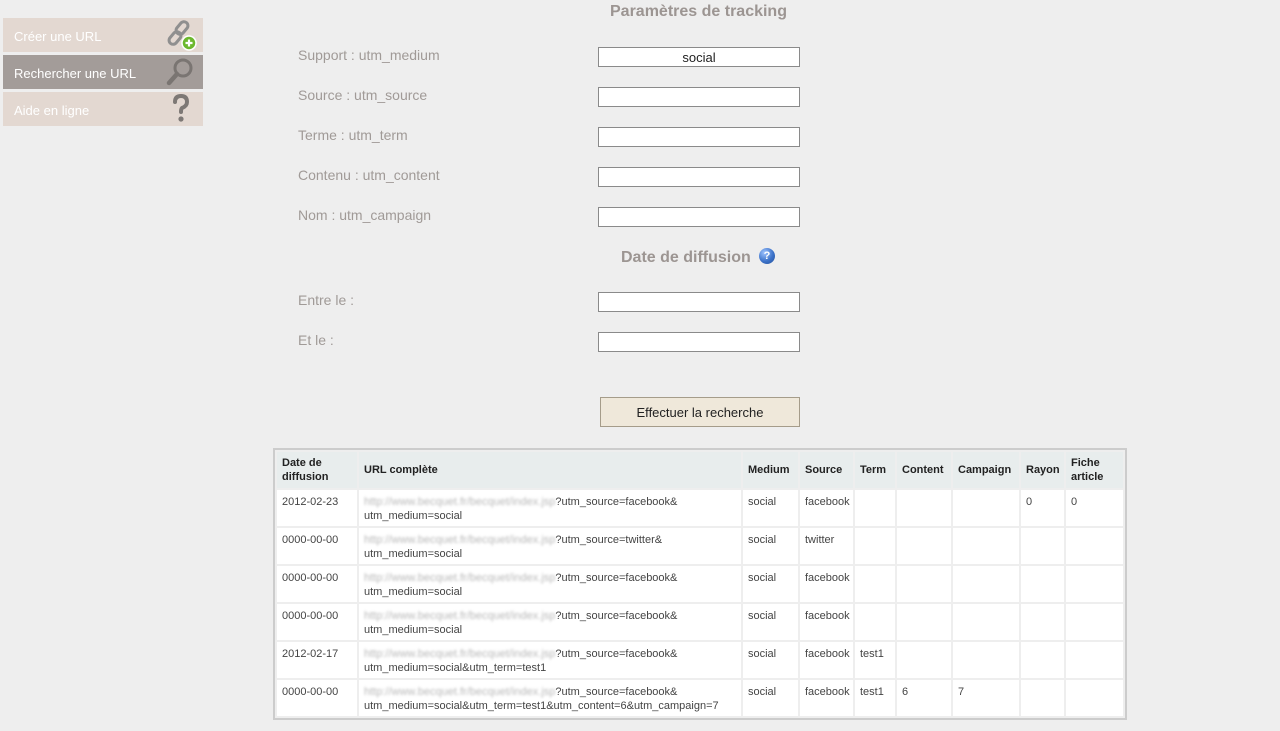 The image size is (1280, 731). What do you see at coordinates (924, 470) in the screenshot?
I see `header-content: Content` at bounding box center [924, 470].